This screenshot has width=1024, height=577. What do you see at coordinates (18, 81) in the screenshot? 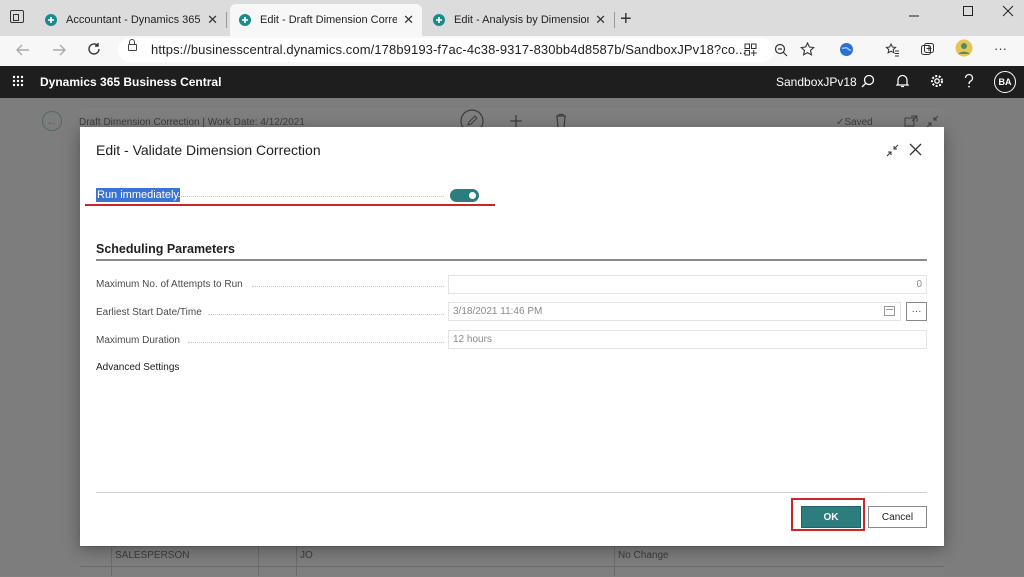
I see `app-launcher-icon` at bounding box center [18, 81].